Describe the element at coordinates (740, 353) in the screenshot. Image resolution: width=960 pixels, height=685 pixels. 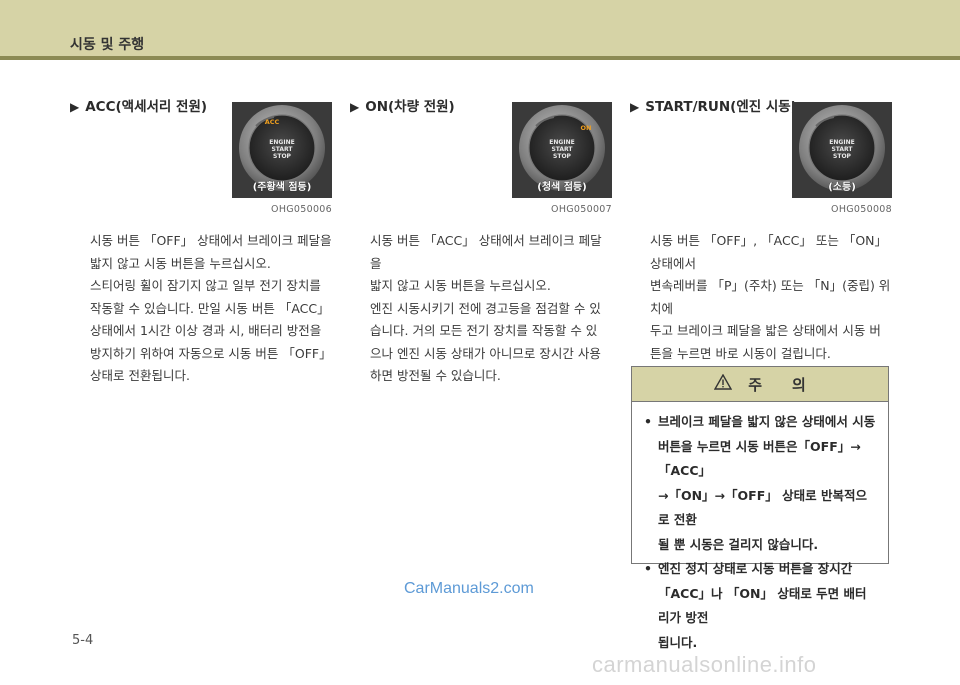
I see `body-line: 튼을 누르면 바로 시동이 걸립니다.` at that location.